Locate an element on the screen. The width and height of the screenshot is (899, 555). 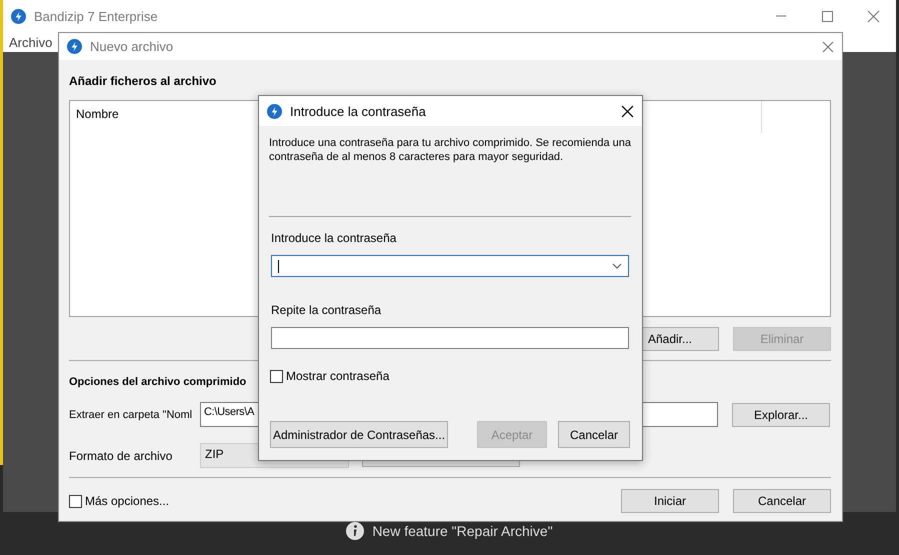
section-heading: Añadir ficheros al archivo is located at coordinates (143, 82).